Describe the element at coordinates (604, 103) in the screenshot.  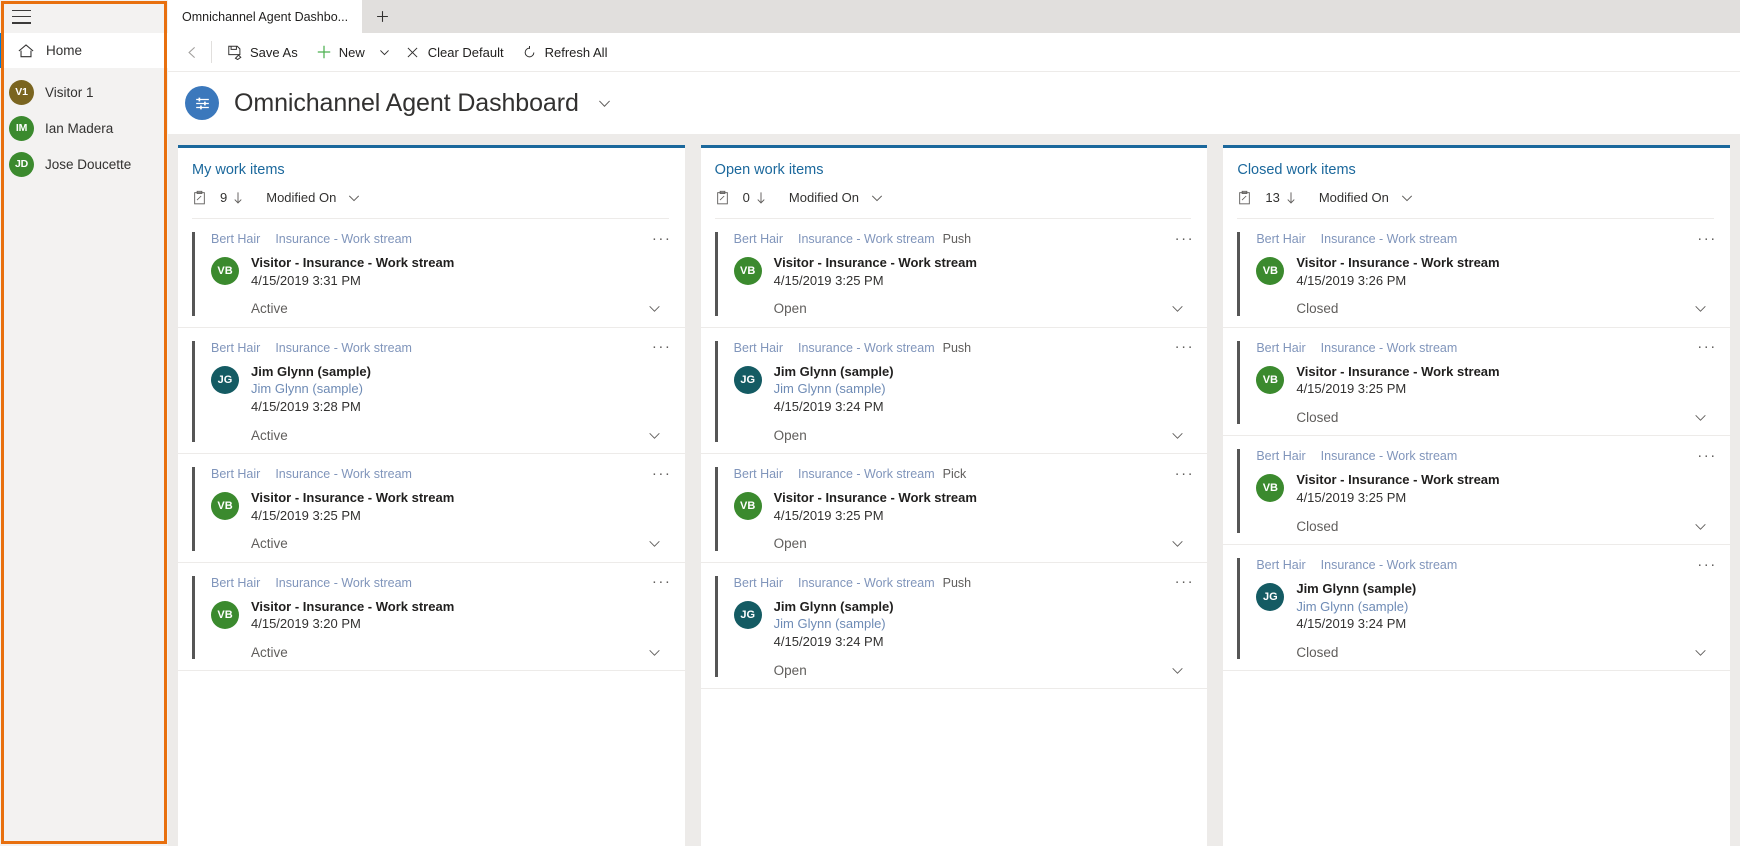
I see `page-title-dropdown` at that location.